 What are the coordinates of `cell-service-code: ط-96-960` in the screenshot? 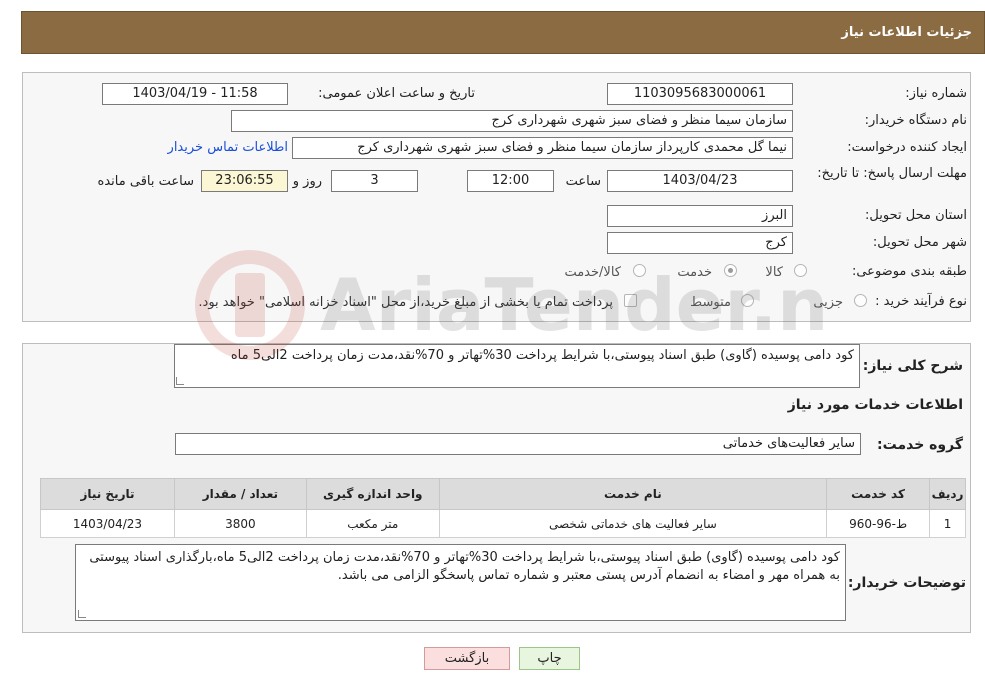 It's located at (878, 523).